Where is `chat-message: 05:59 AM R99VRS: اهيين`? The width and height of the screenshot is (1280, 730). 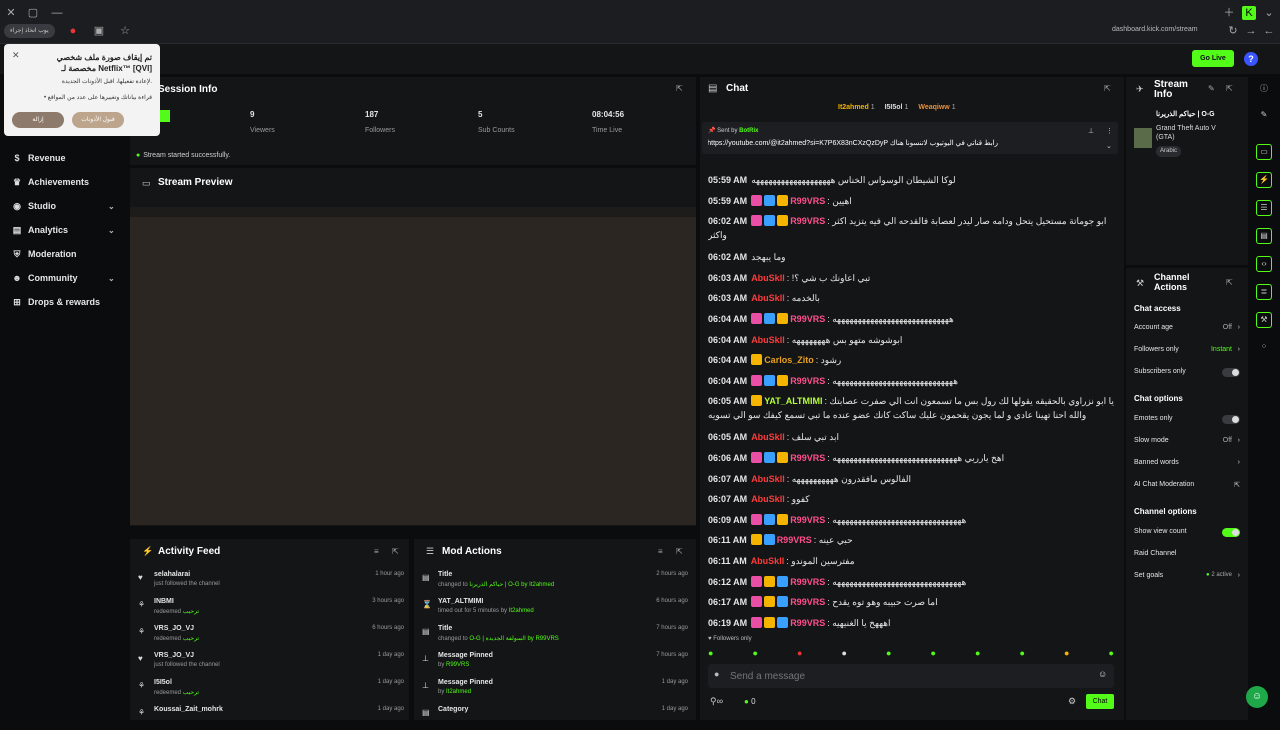 chat-message: 05:59 AM R99VRS: اهيين is located at coordinates (915, 201).